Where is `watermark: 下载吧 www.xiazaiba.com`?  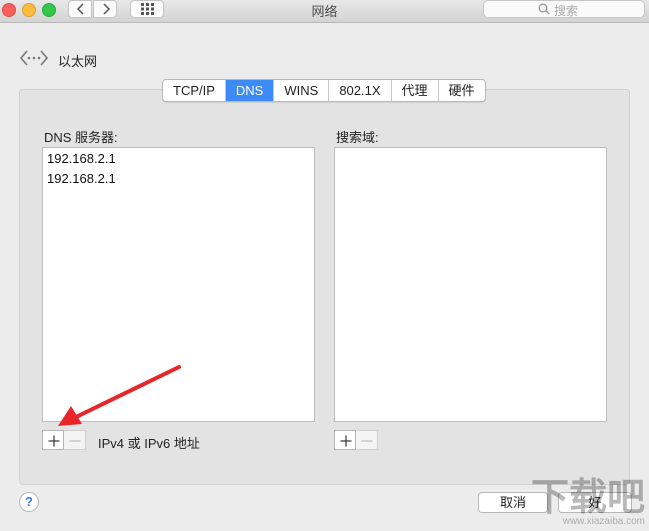
watermark: 下载吧 www.xiazaiba.com is located at coordinates (587, 501).